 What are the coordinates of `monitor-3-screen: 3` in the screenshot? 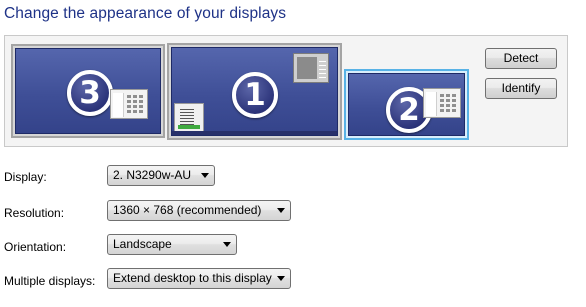 It's located at (88, 91).